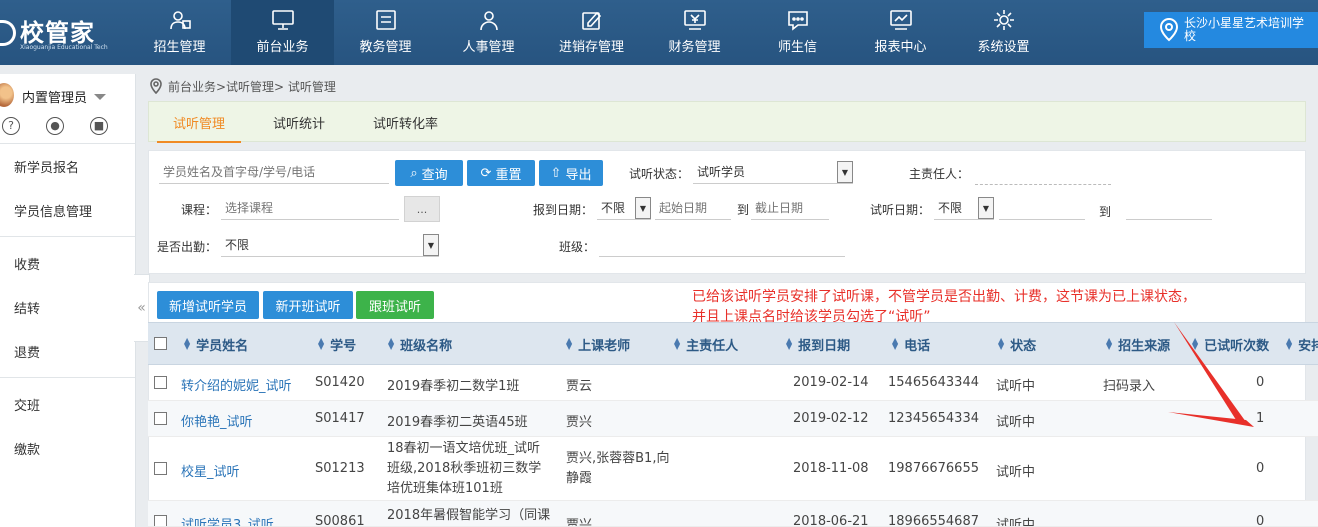 The width and height of the screenshot is (1318, 527). I want to click on sidebar-item-new-enroll: 新学员报名, so click(67, 166).